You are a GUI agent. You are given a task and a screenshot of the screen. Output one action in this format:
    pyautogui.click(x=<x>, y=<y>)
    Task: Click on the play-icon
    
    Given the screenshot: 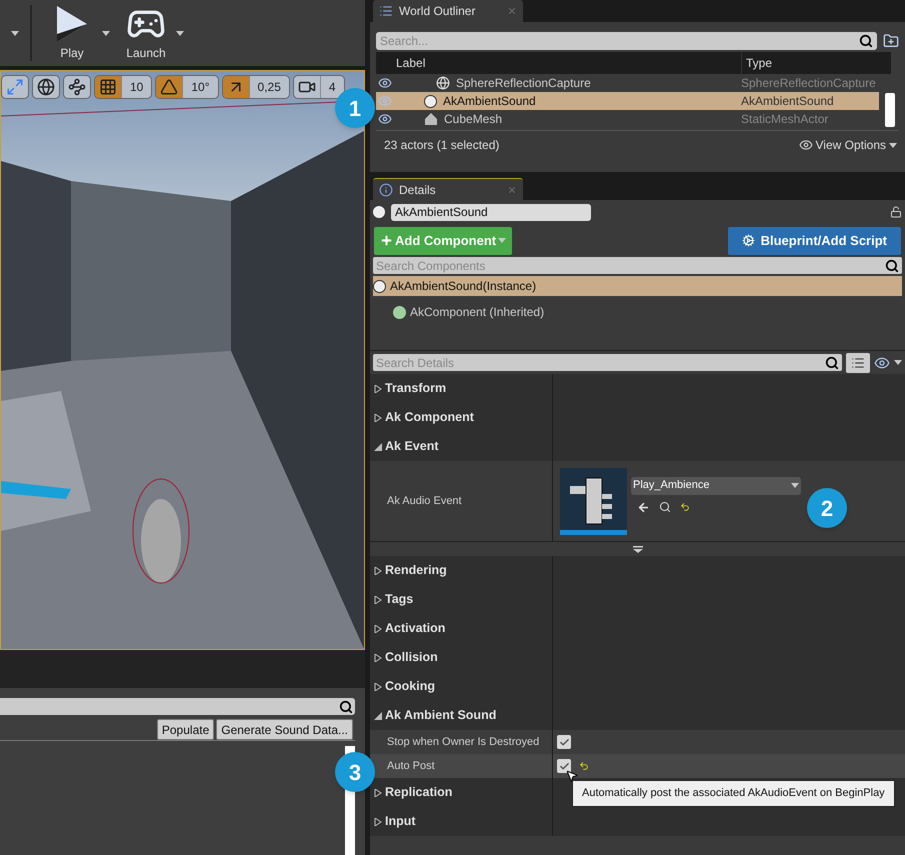 What is the action you would take?
    pyautogui.click(x=72, y=24)
    